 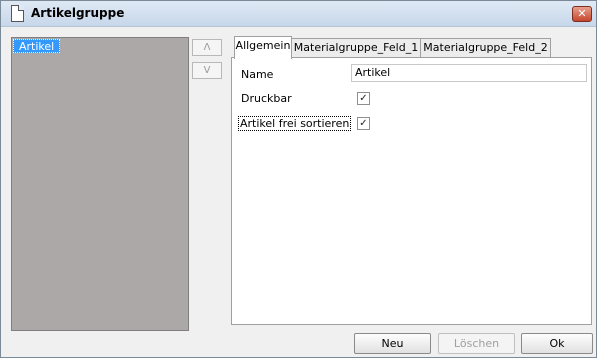 I want to click on artikel-frei-sortieren-checkbox: ✓, so click(x=363, y=123).